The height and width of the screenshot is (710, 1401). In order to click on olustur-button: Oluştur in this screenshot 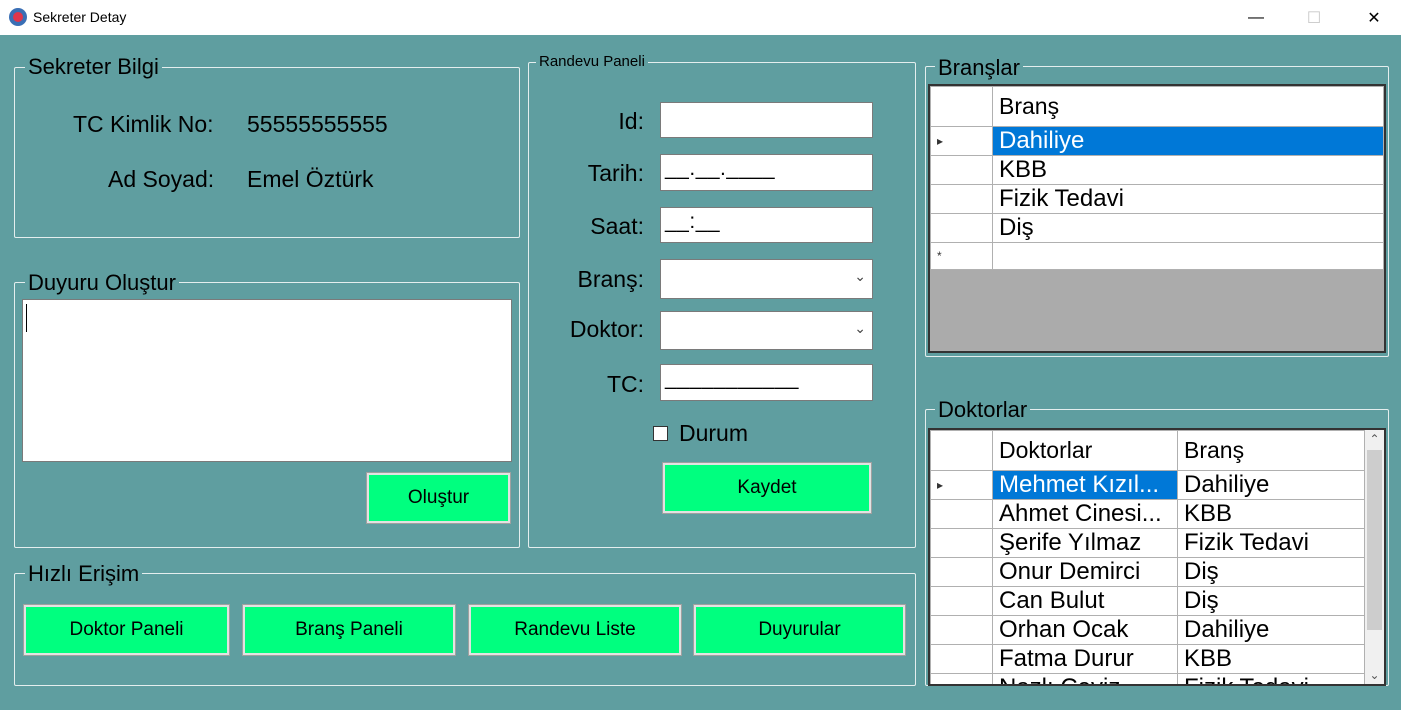, I will do `click(438, 498)`.